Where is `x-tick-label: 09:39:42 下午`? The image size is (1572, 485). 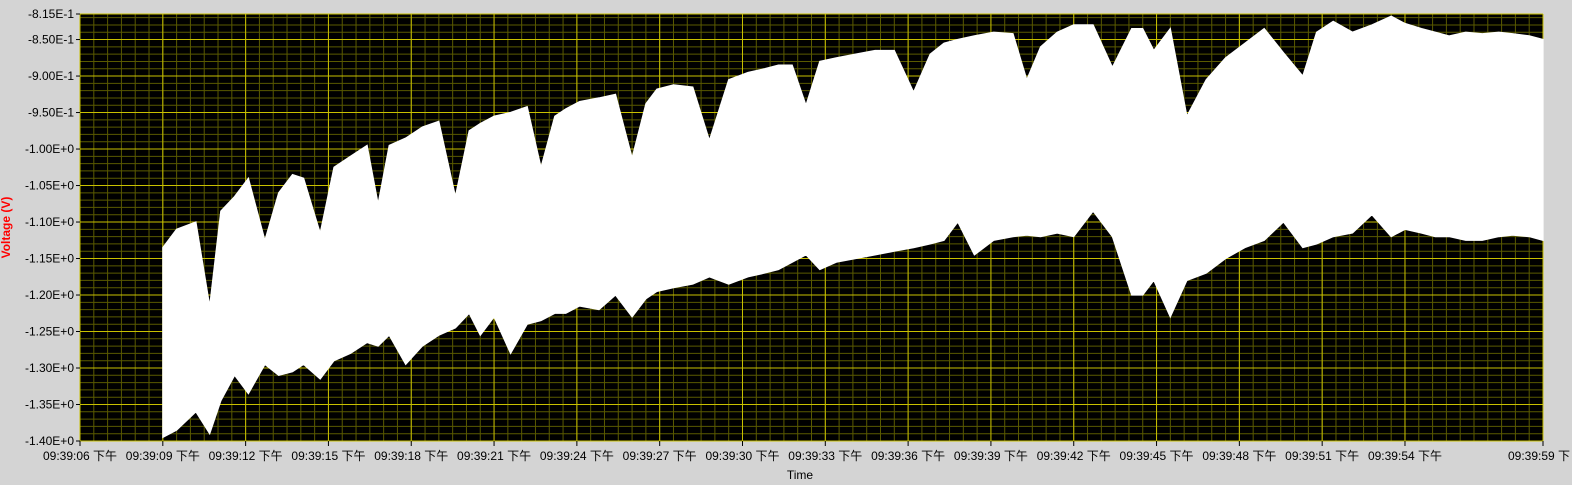
x-tick-label: 09:39:42 下午 is located at coordinates (1074, 456).